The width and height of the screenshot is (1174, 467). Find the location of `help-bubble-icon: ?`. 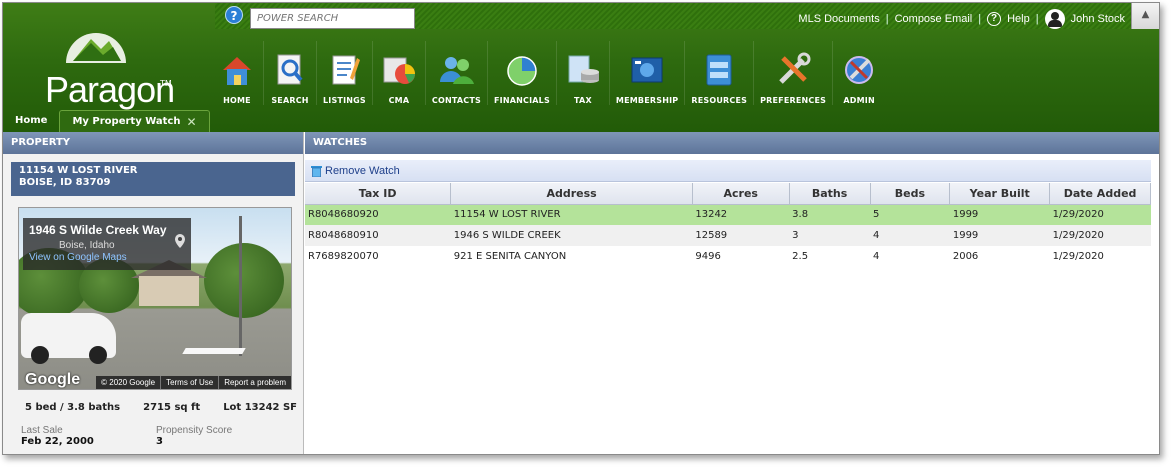

help-bubble-icon: ? is located at coordinates (234, 15).